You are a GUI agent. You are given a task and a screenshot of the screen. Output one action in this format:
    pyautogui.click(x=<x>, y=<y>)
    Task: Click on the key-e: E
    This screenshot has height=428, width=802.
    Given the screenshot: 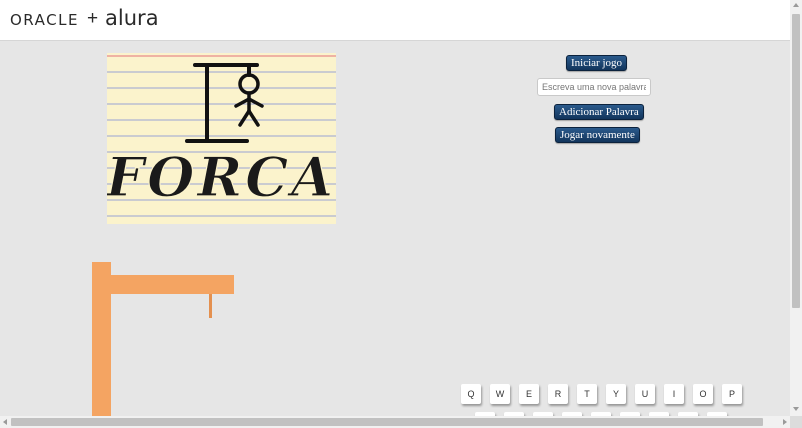 What is the action you would take?
    pyautogui.click(x=529, y=394)
    